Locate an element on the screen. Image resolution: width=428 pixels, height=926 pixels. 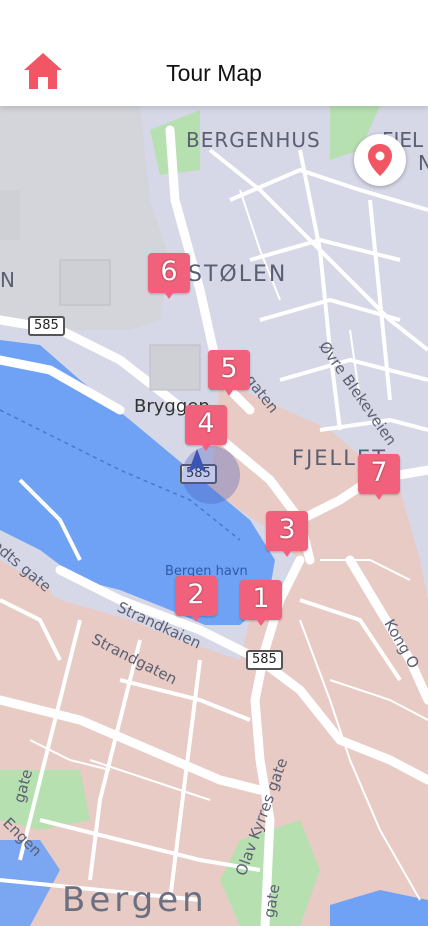
marker-number: 1 is located at coordinates (261, 598).